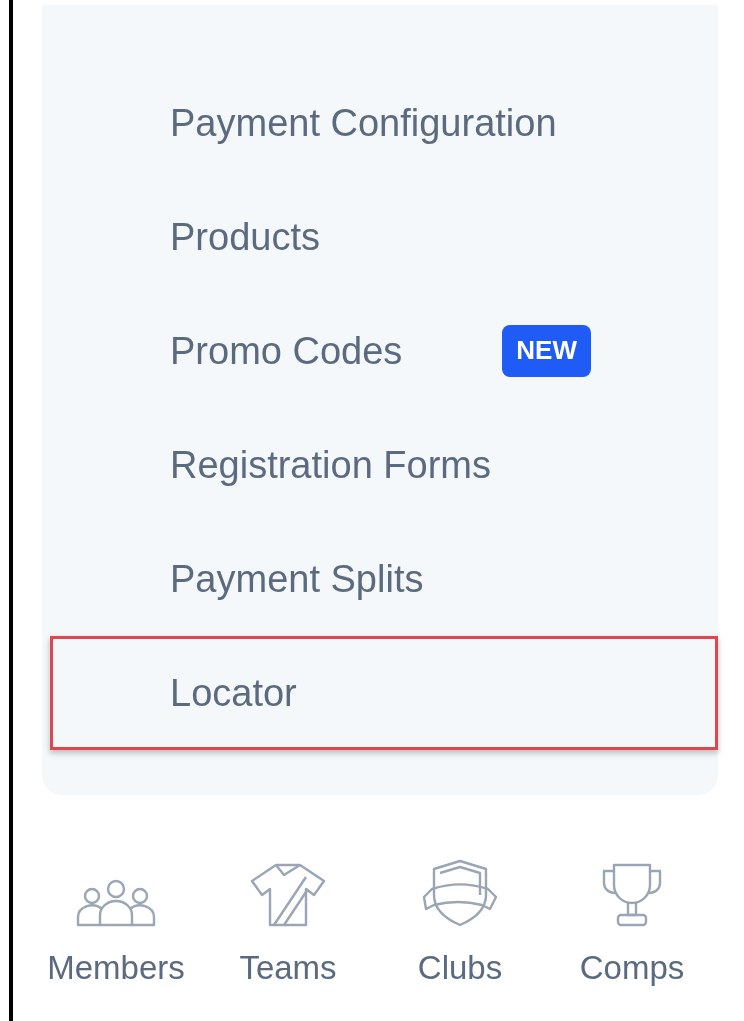 The width and height of the screenshot is (744, 1021). I want to click on new-badge: NEW, so click(546, 351).